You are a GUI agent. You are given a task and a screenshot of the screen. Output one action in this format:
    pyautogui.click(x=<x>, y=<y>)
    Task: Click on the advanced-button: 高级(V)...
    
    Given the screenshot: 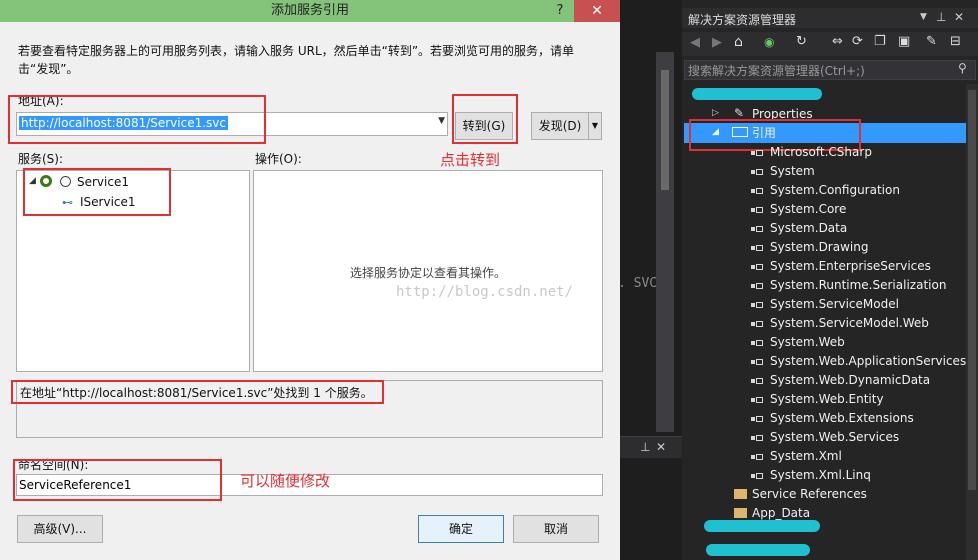 What is the action you would take?
    pyautogui.click(x=60, y=529)
    